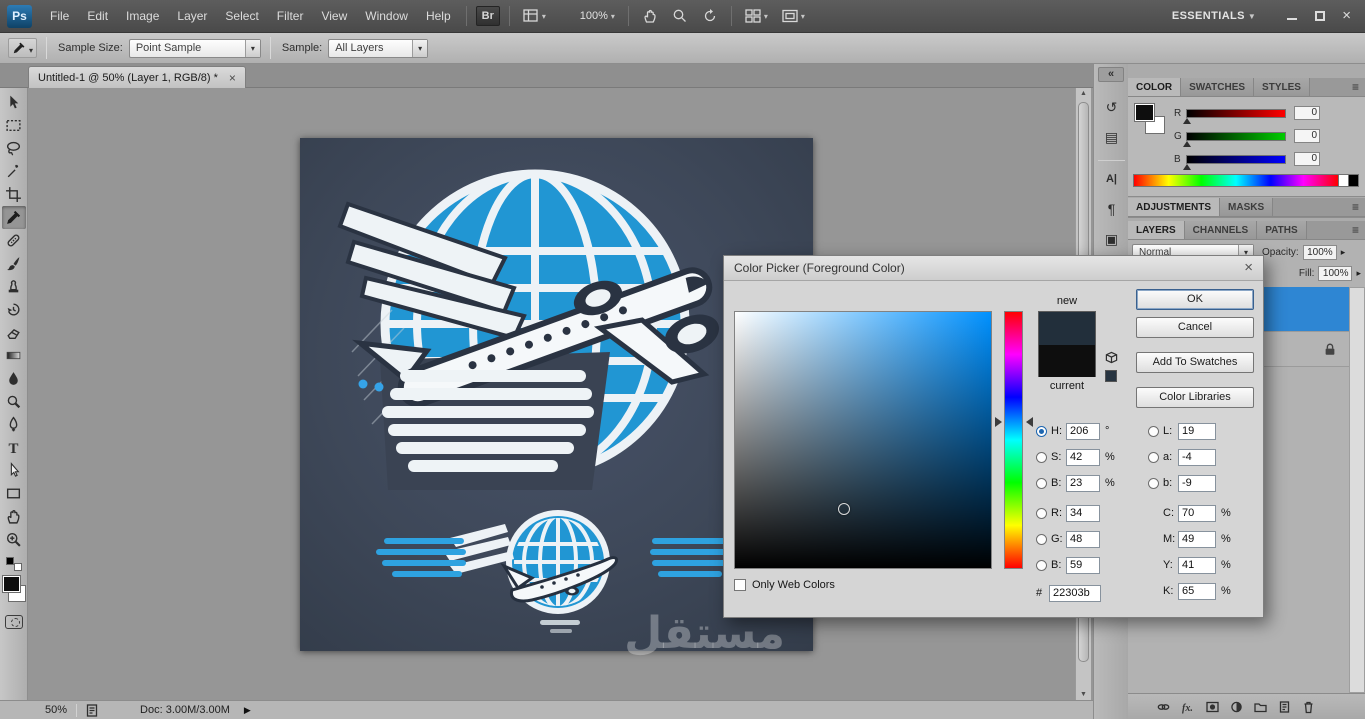  What do you see at coordinates (1111, 74) in the screenshot?
I see `expand-panels-button: «` at bounding box center [1111, 74].